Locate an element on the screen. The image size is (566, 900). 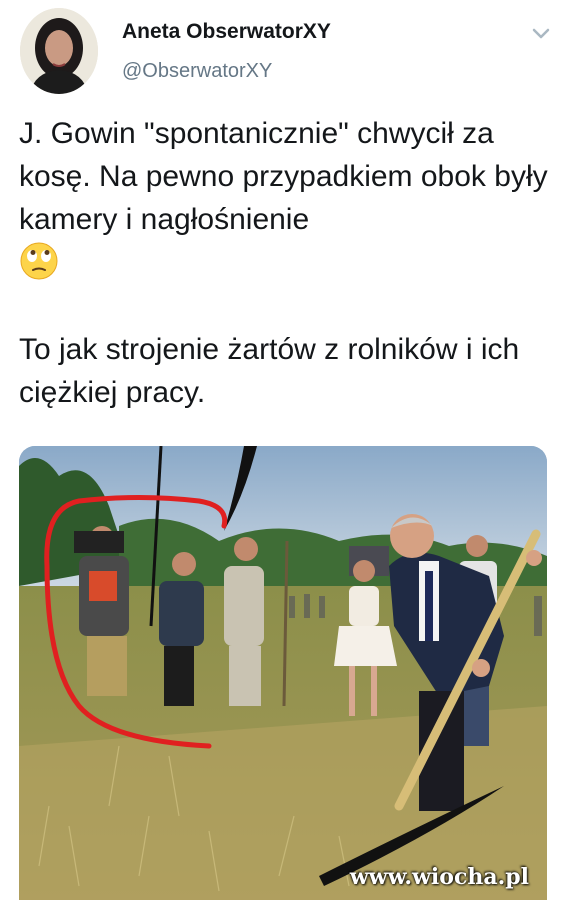
author-avatar is located at coordinates (59, 51).